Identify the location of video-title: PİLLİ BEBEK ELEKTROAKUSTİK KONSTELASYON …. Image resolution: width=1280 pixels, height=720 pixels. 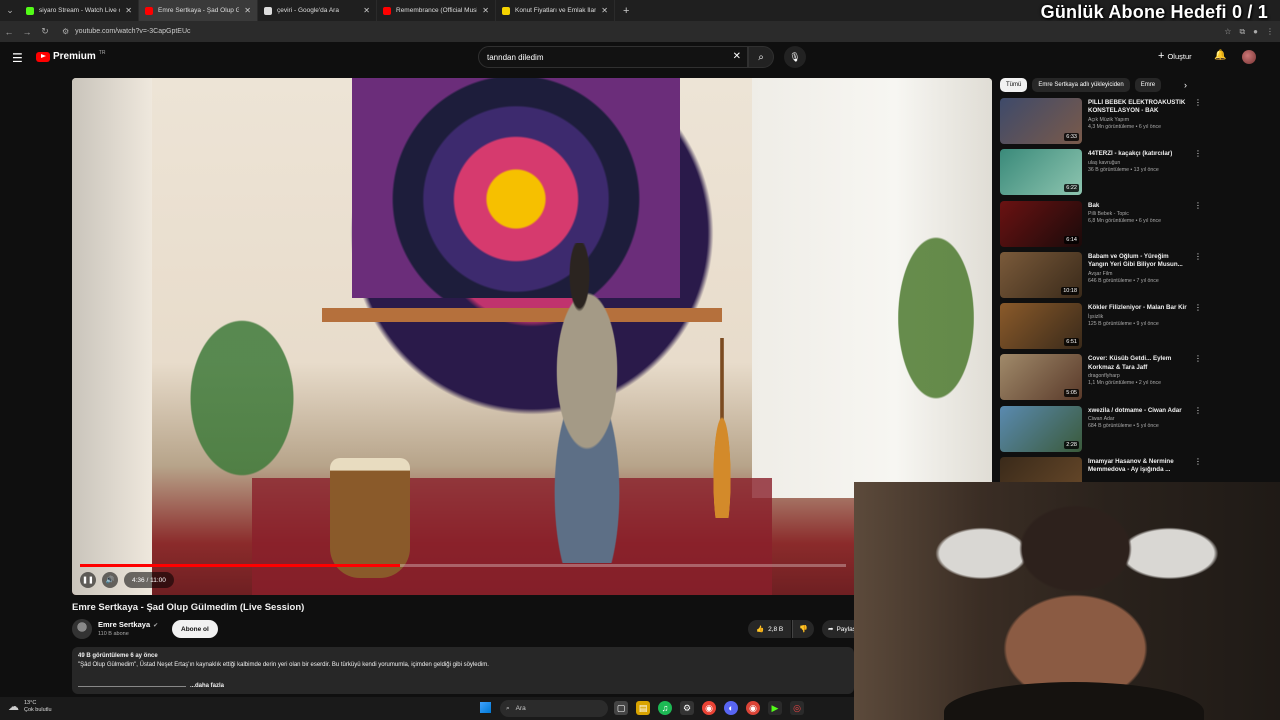
(1138, 107).